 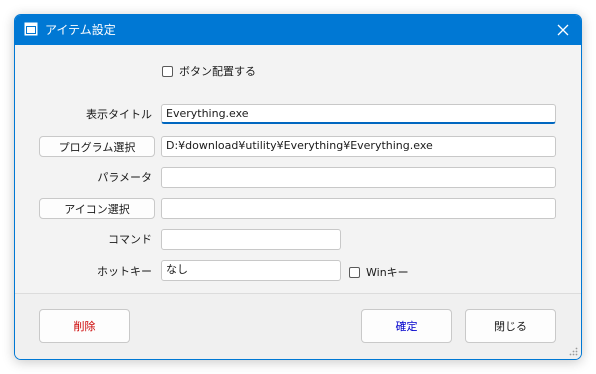 What do you see at coordinates (31, 29) in the screenshot?
I see `window-icon` at bounding box center [31, 29].